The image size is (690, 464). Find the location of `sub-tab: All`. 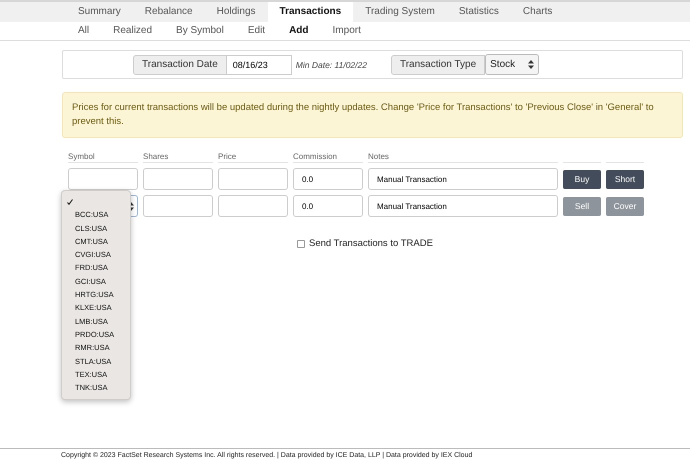

sub-tab: All is located at coordinates (84, 31).